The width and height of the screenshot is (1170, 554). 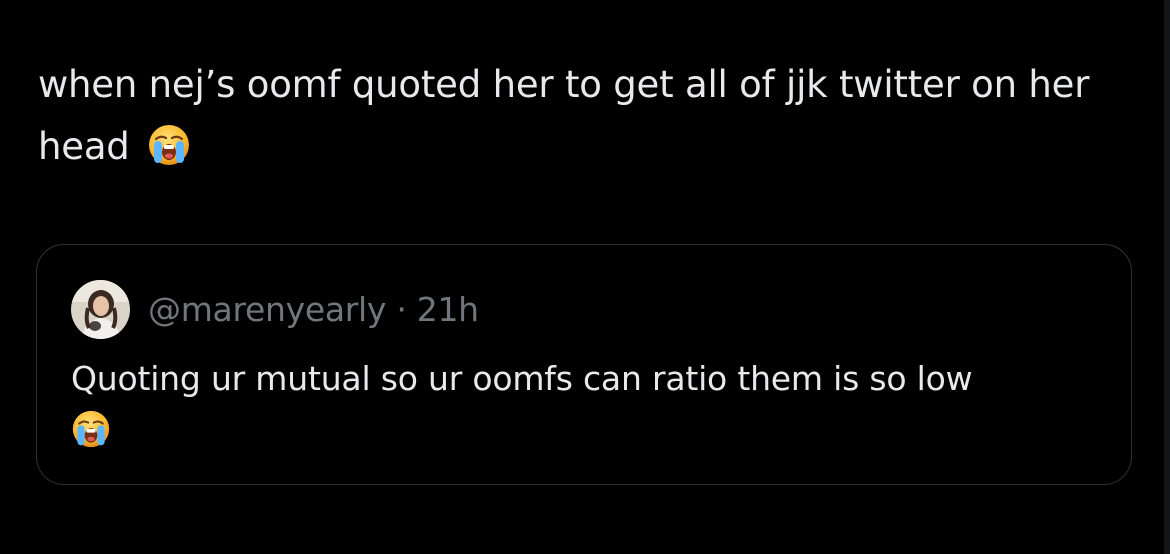 What do you see at coordinates (448, 309) in the screenshot?
I see `timestamp: 21h` at bounding box center [448, 309].